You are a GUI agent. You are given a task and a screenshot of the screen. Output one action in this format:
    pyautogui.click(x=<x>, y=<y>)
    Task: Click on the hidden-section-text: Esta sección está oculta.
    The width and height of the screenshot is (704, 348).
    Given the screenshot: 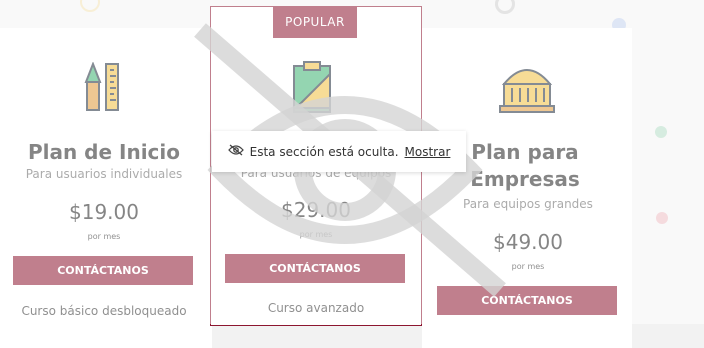 What is the action you would take?
    pyautogui.click(x=324, y=151)
    